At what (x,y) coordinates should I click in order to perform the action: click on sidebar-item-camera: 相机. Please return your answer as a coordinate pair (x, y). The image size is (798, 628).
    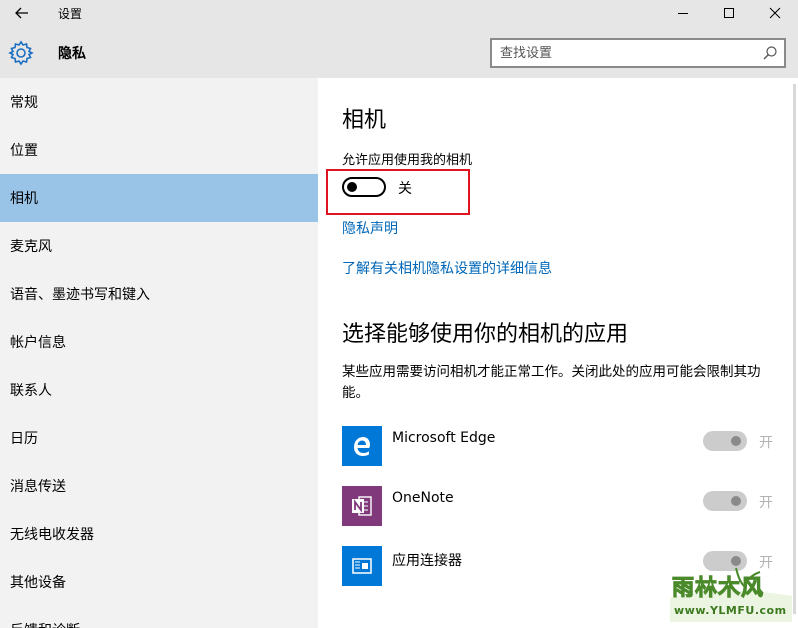
    Looking at the image, I should click on (159, 198).